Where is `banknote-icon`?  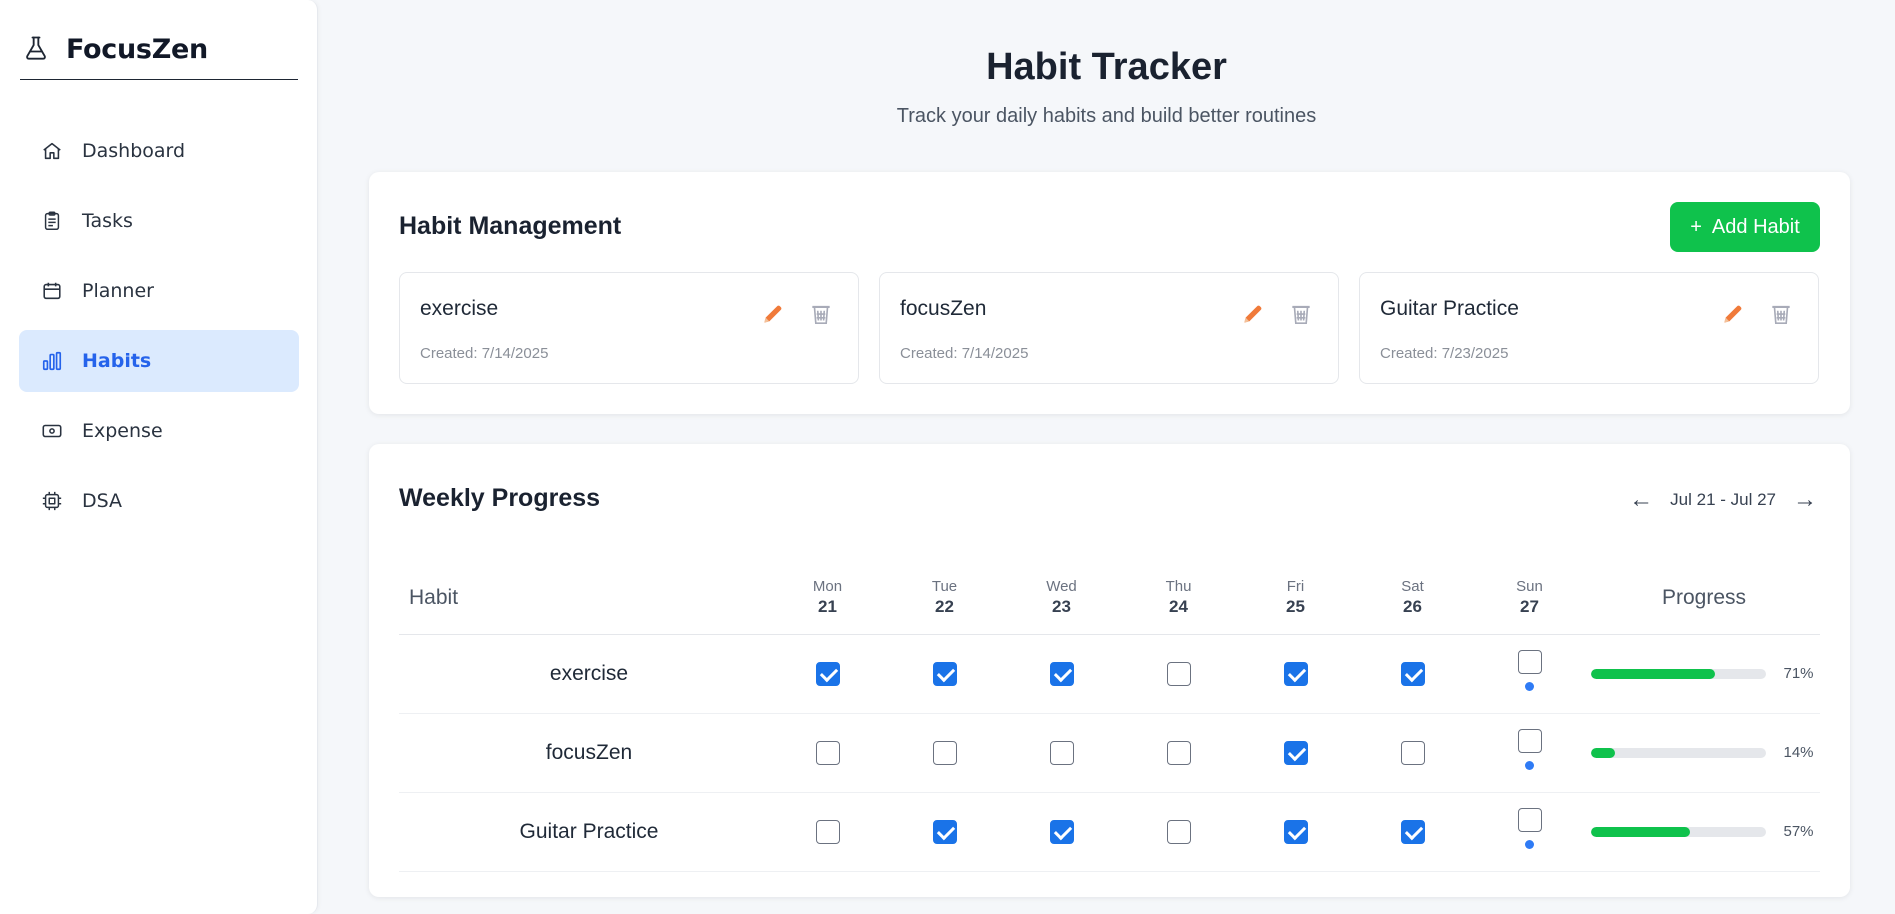 banknote-icon is located at coordinates (52, 431).